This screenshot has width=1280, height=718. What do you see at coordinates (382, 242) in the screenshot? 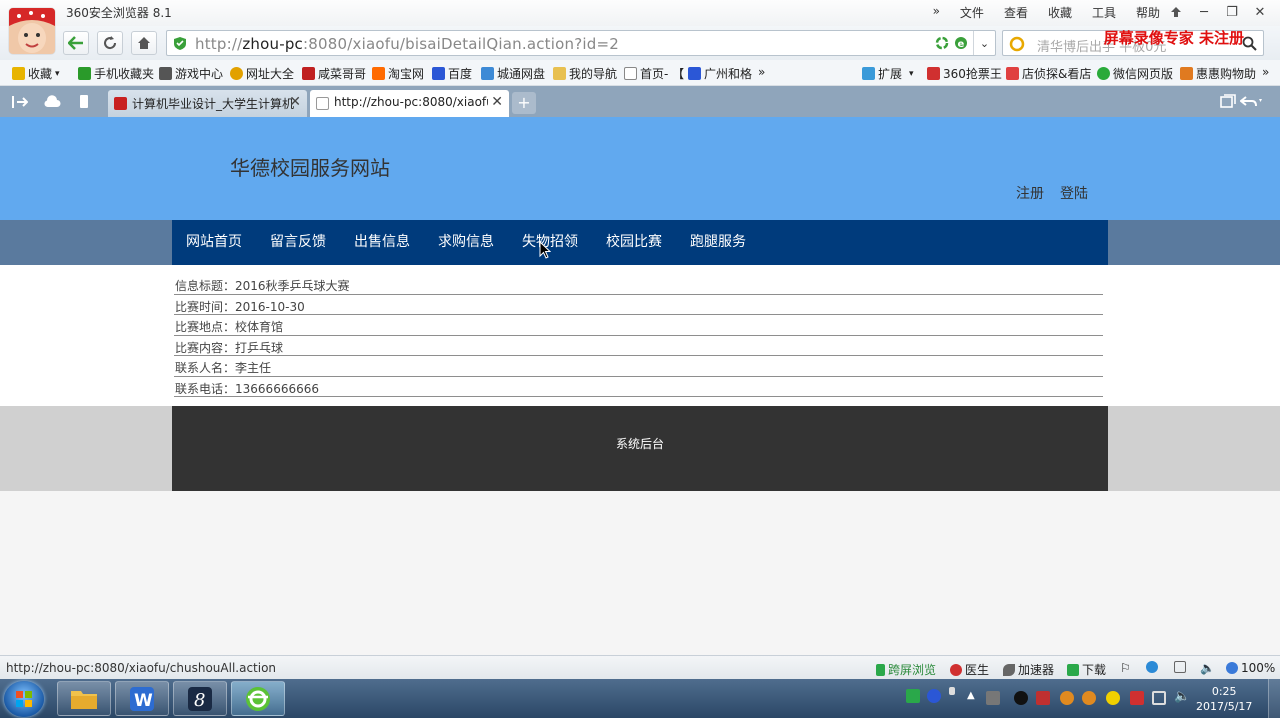
I see `nav-sell: 出售信息` at bounding box center [382, 242].